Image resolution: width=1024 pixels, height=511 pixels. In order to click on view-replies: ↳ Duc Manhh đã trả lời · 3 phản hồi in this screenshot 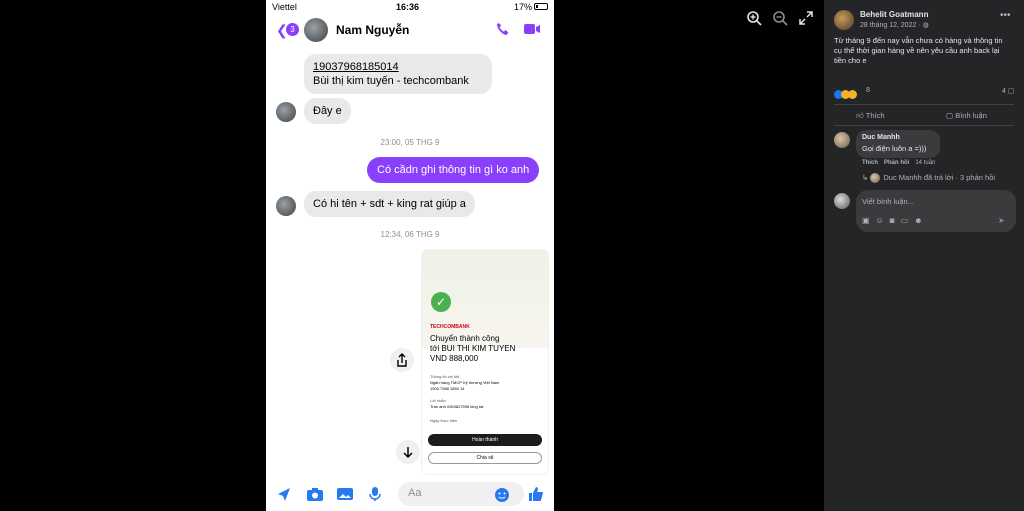, I will do `click(928, 178)`.